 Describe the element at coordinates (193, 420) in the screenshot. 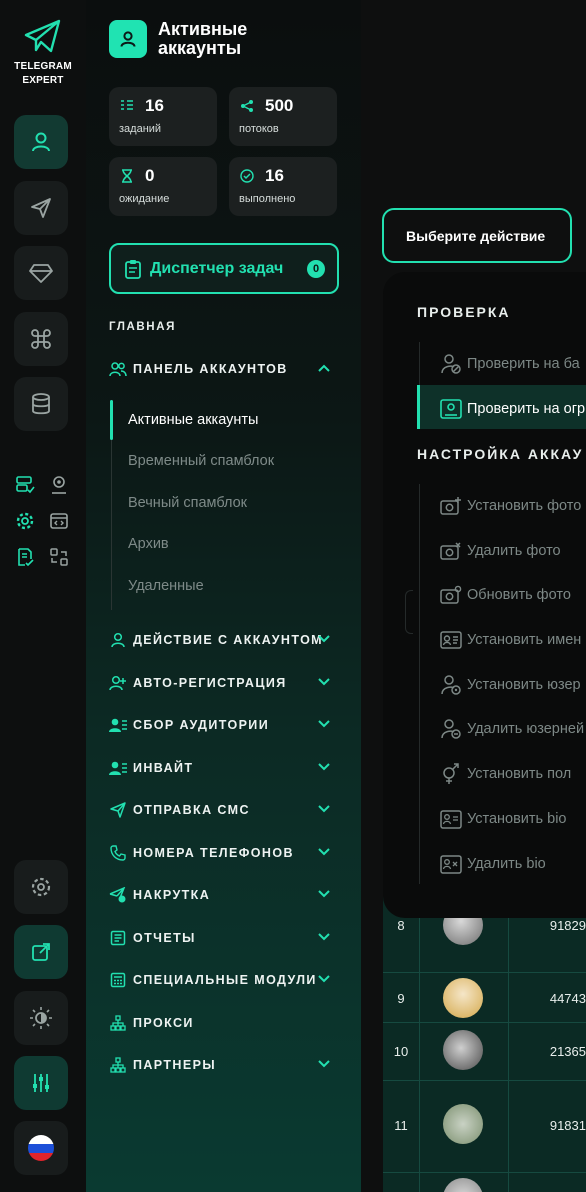

I see `submenu-active-accounts: Активные аккаунты` at that location.